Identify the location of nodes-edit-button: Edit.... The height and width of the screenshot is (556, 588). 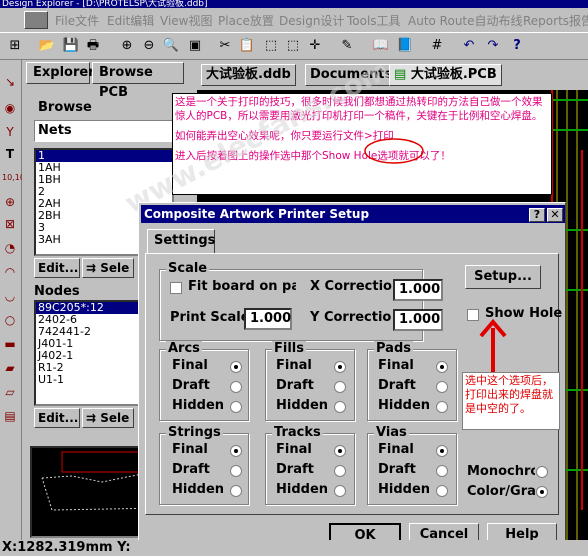
(57, 418).